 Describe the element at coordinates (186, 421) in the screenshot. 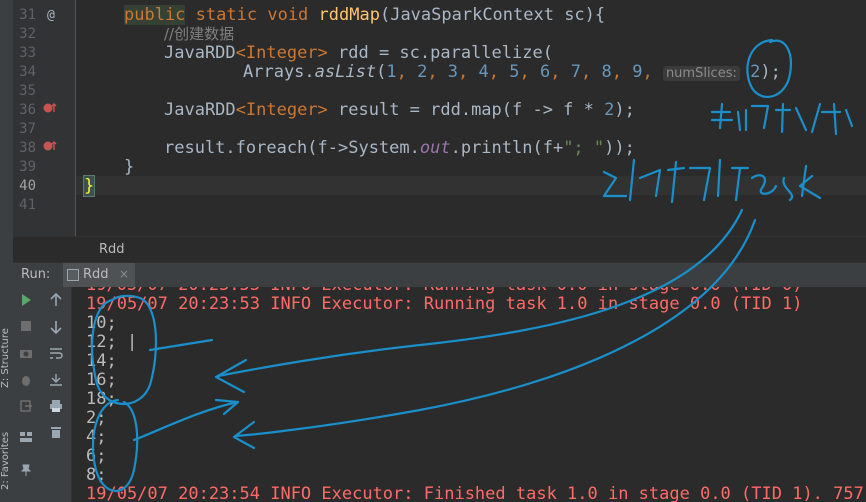

I see `ink-arrow-2b` at that location.